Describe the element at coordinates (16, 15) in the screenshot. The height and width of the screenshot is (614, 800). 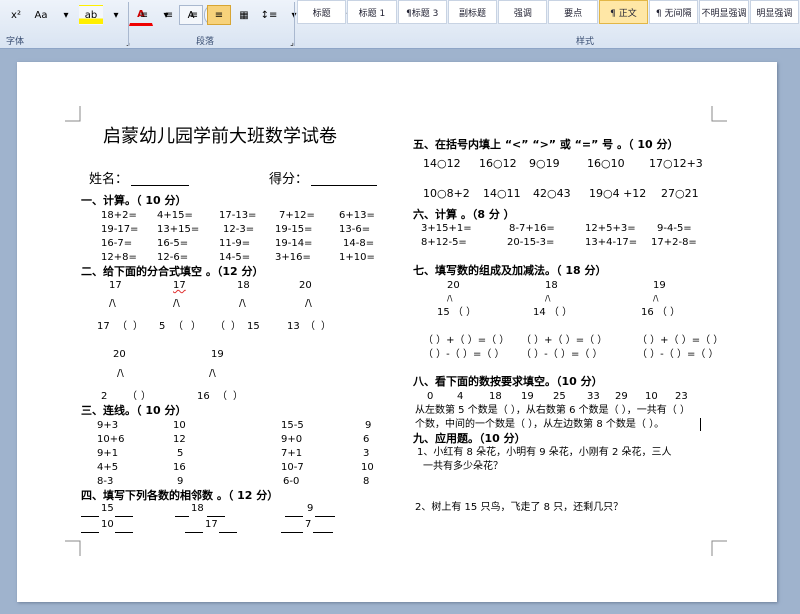
I see `superscript-button: x²` at that location.